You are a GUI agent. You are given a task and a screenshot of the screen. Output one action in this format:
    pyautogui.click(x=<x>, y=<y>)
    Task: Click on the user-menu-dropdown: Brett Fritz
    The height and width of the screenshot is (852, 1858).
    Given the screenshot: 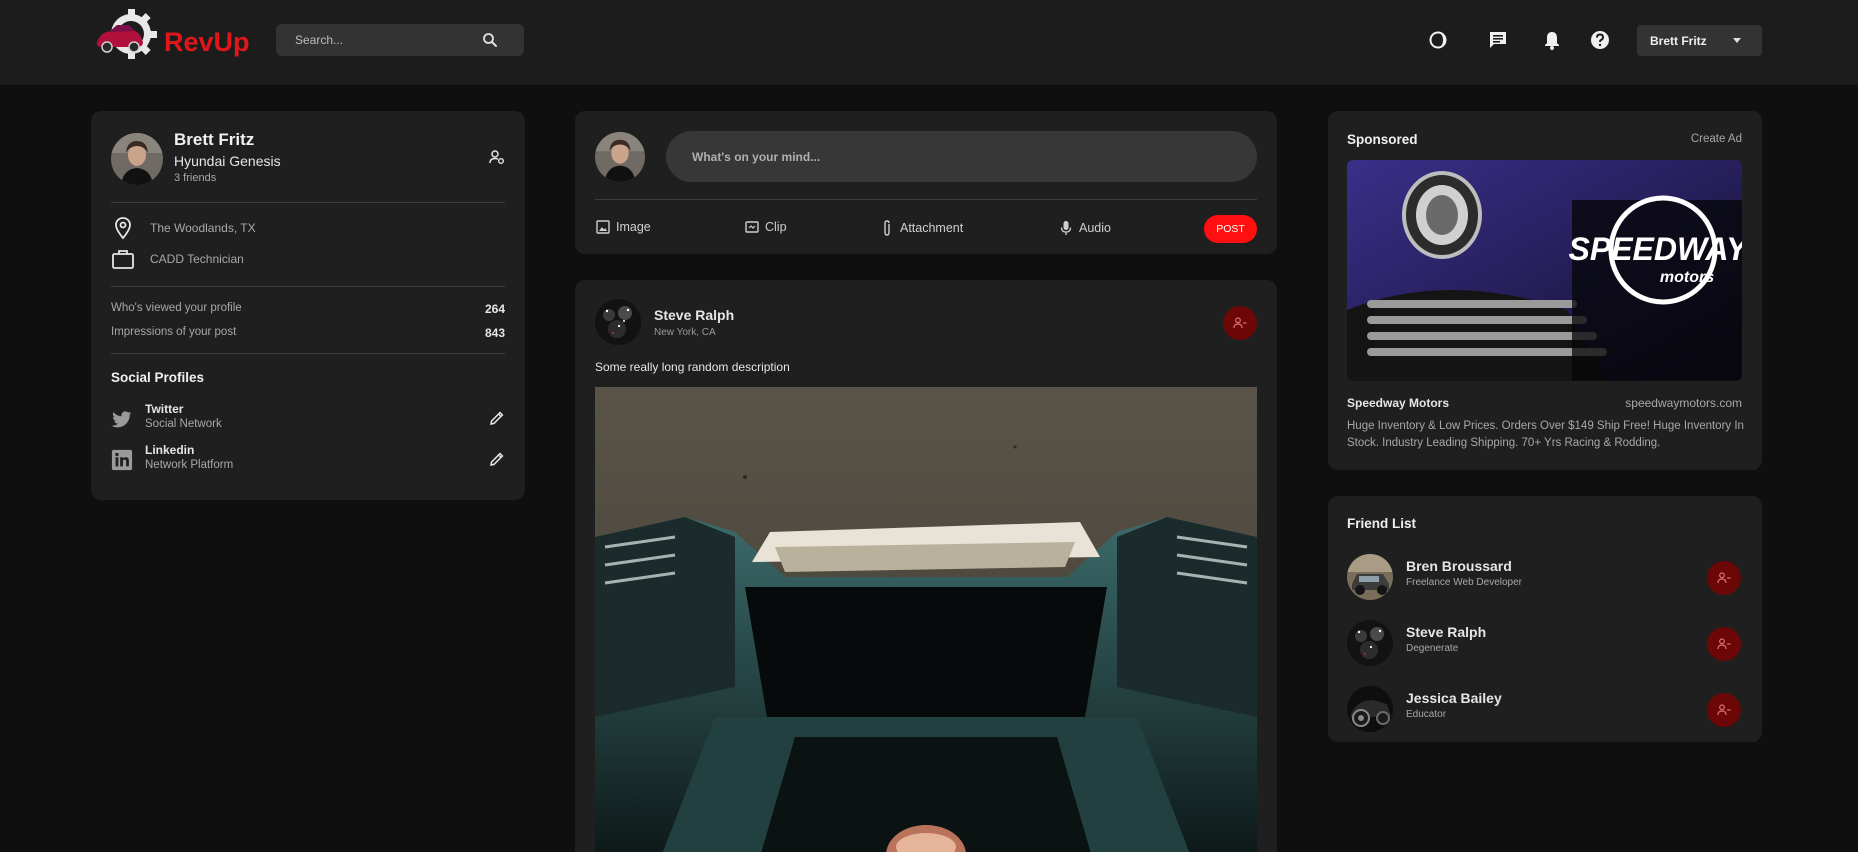 What is the action you would take?
    pyautogui.click(x=1699, y=40)
    